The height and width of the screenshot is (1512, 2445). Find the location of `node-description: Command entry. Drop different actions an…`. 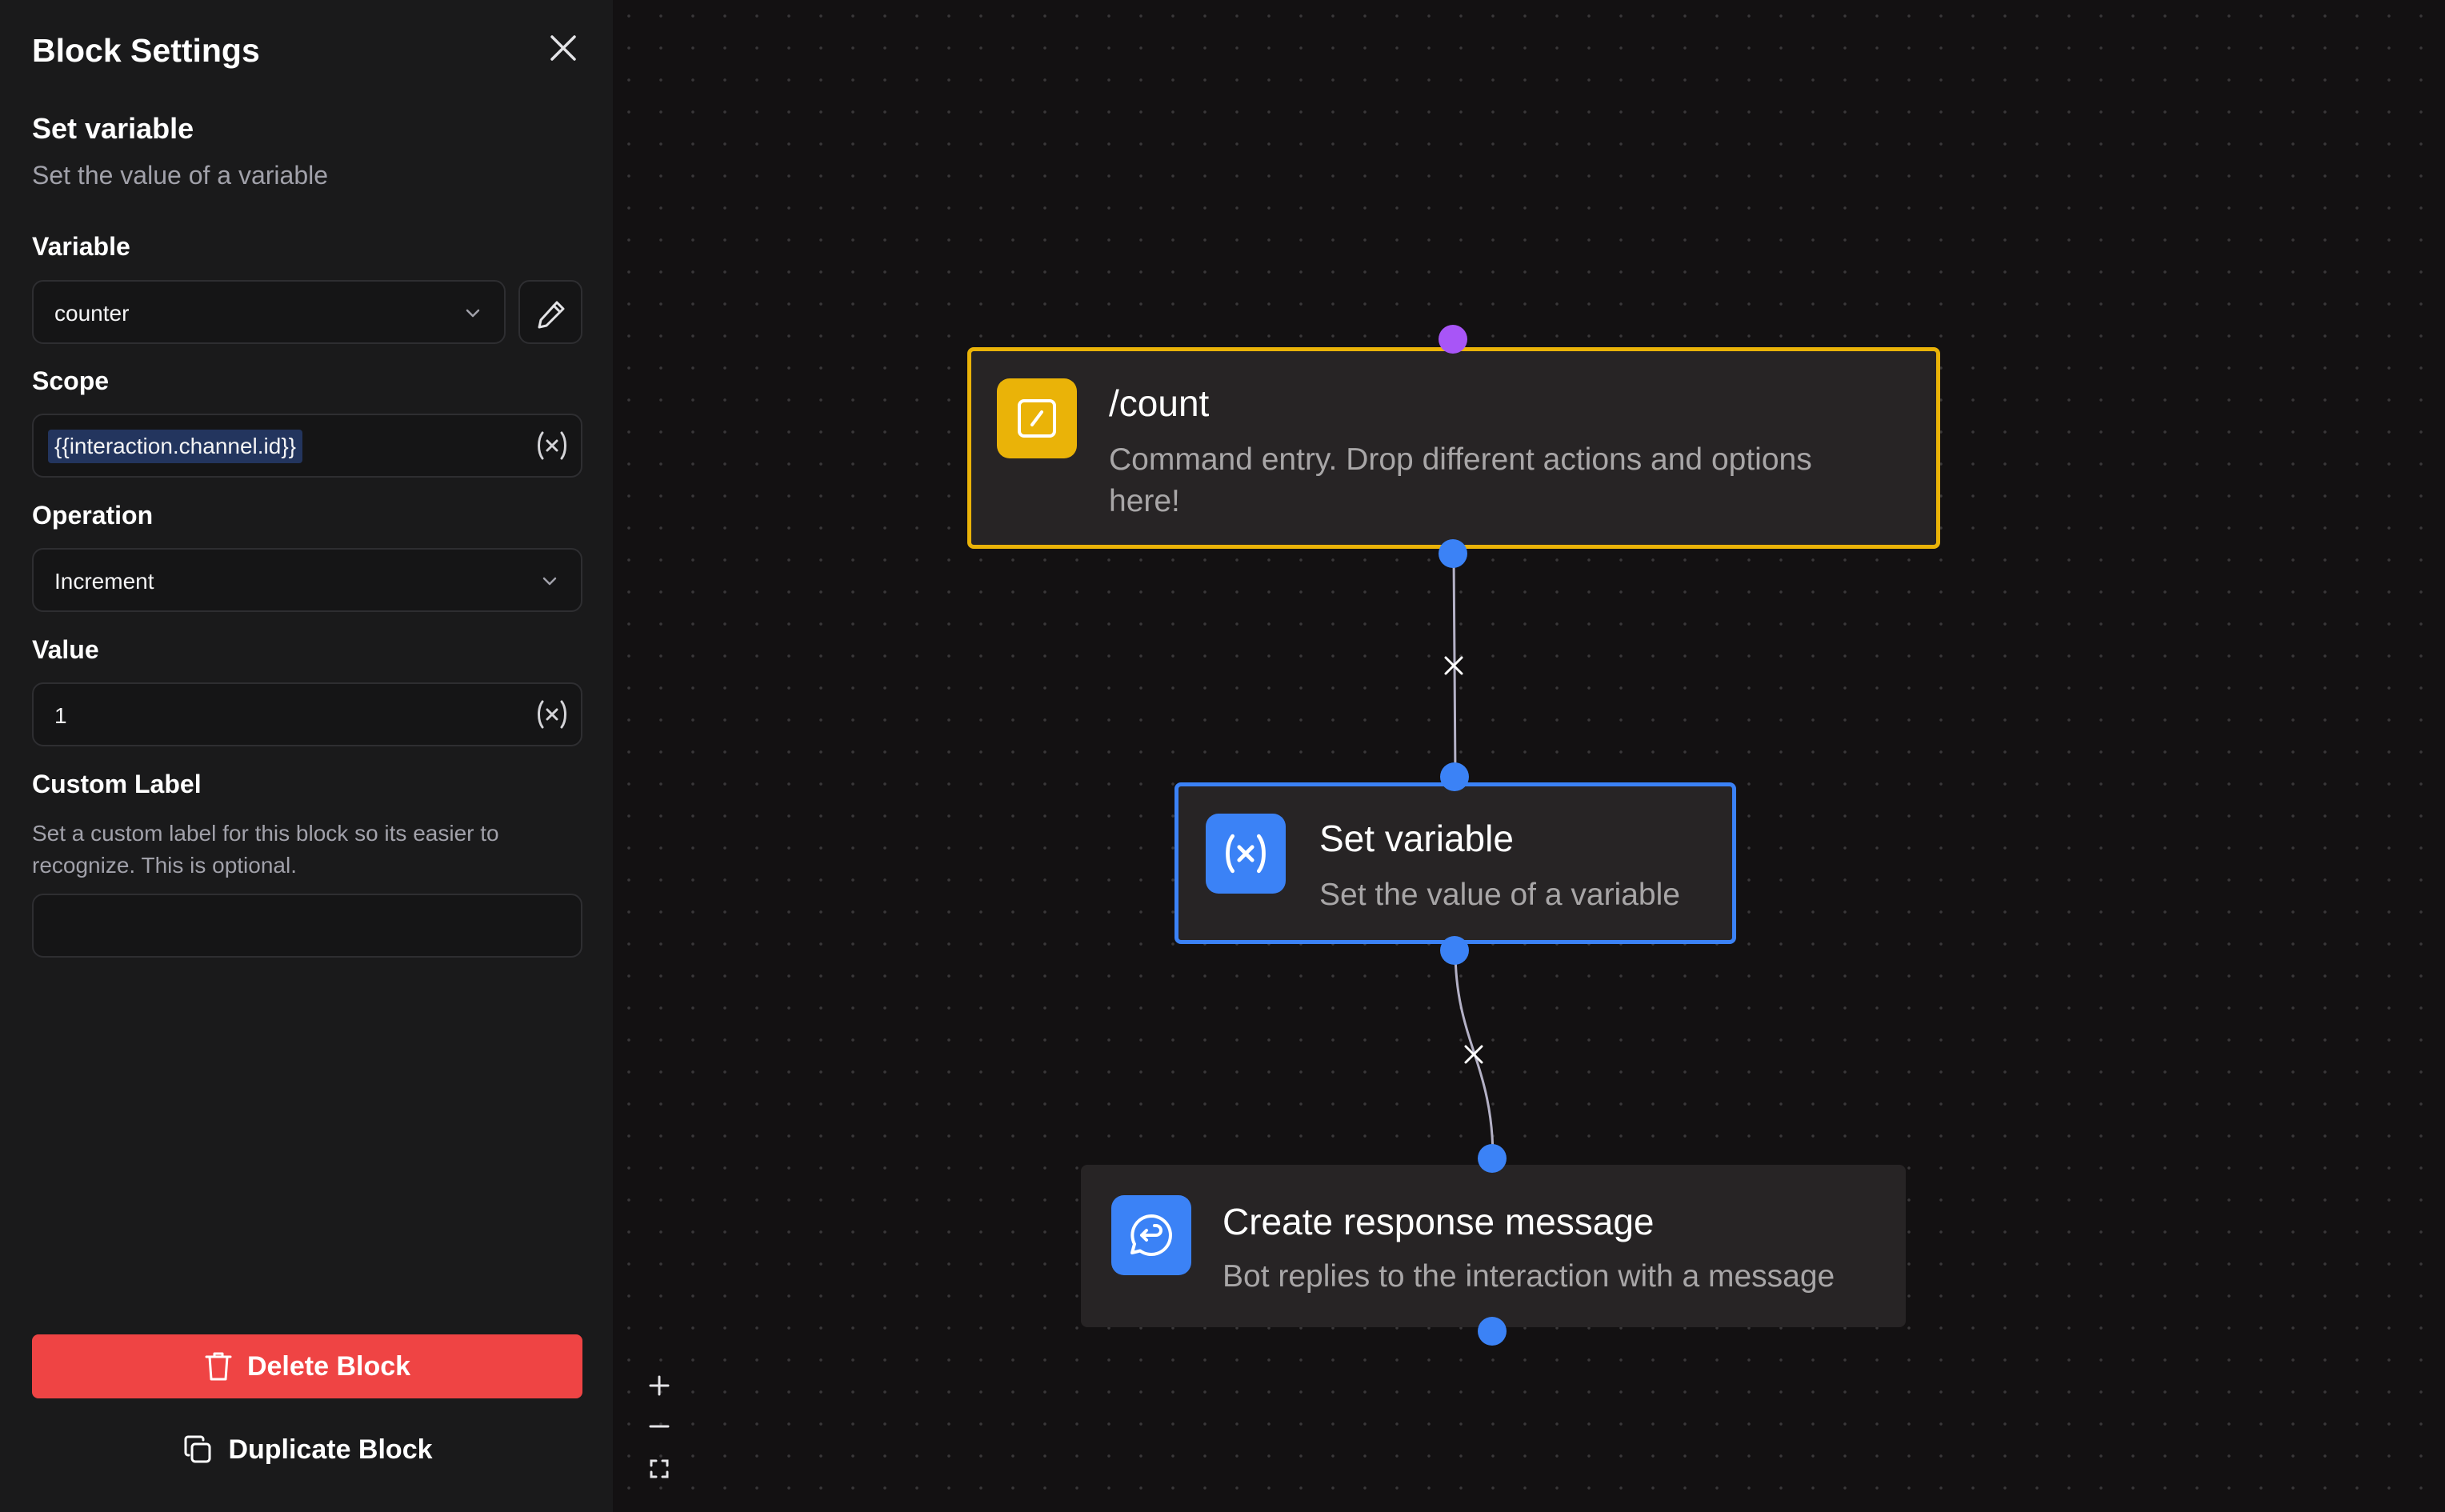

node-description: Command entry. Drop different actions an… is located at coordinates (1460, 480).